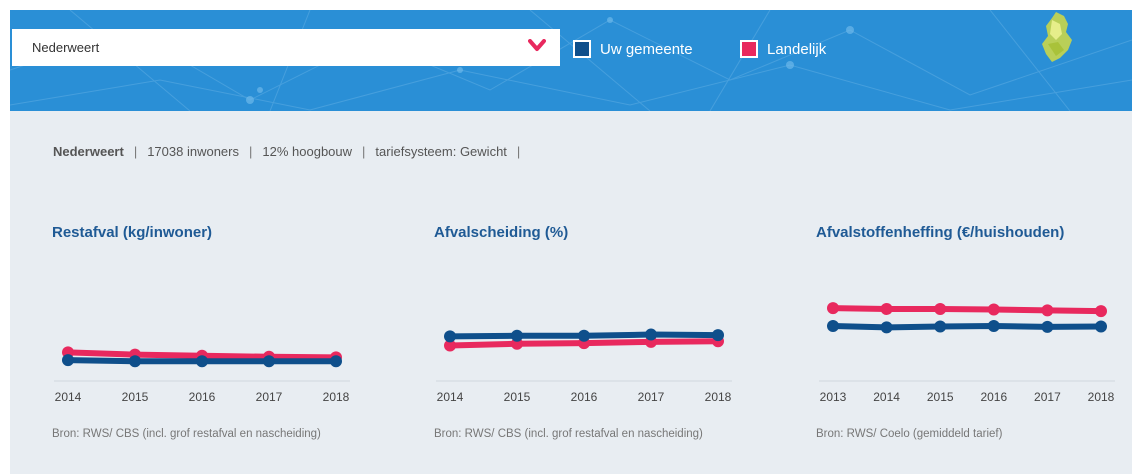 The image size is (1142, 474). I want to click on chart-restafval: 2014 2015 2016 2017 2018, so click(202, 375).